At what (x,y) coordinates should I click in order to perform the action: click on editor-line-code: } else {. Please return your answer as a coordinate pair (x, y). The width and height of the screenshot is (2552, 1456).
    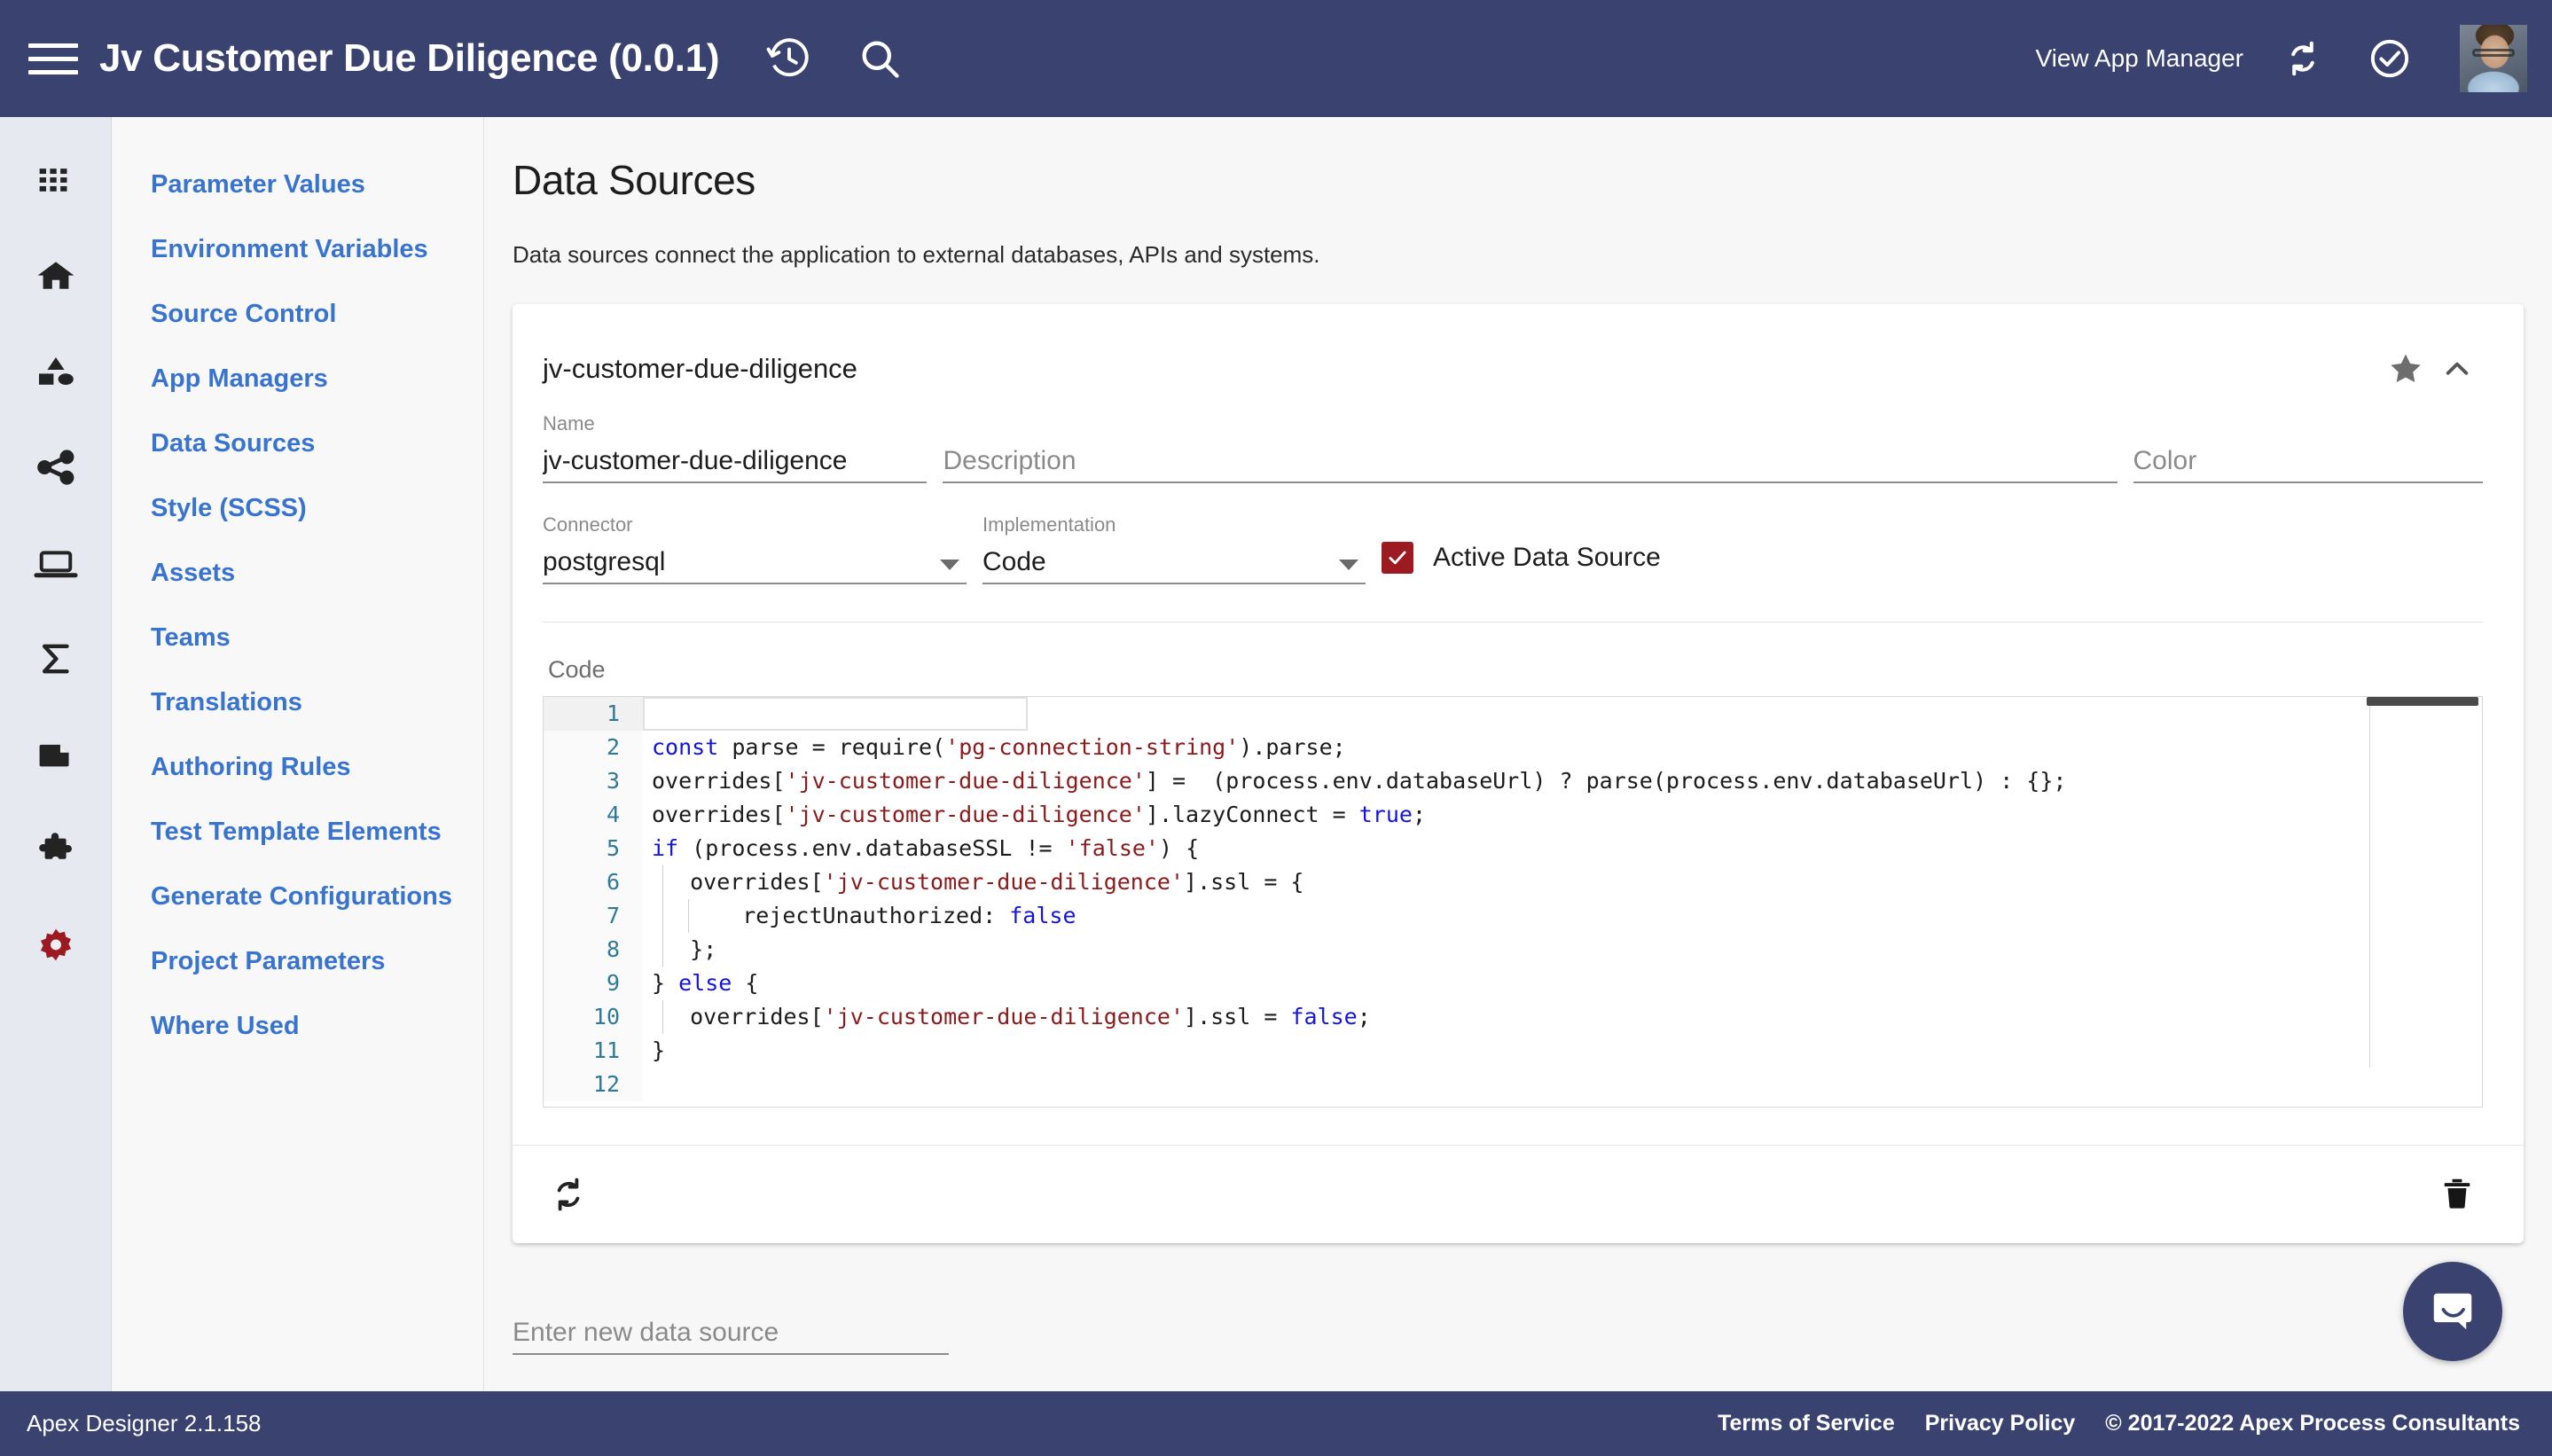
    Looking at the image, I should click on (1562, 983).